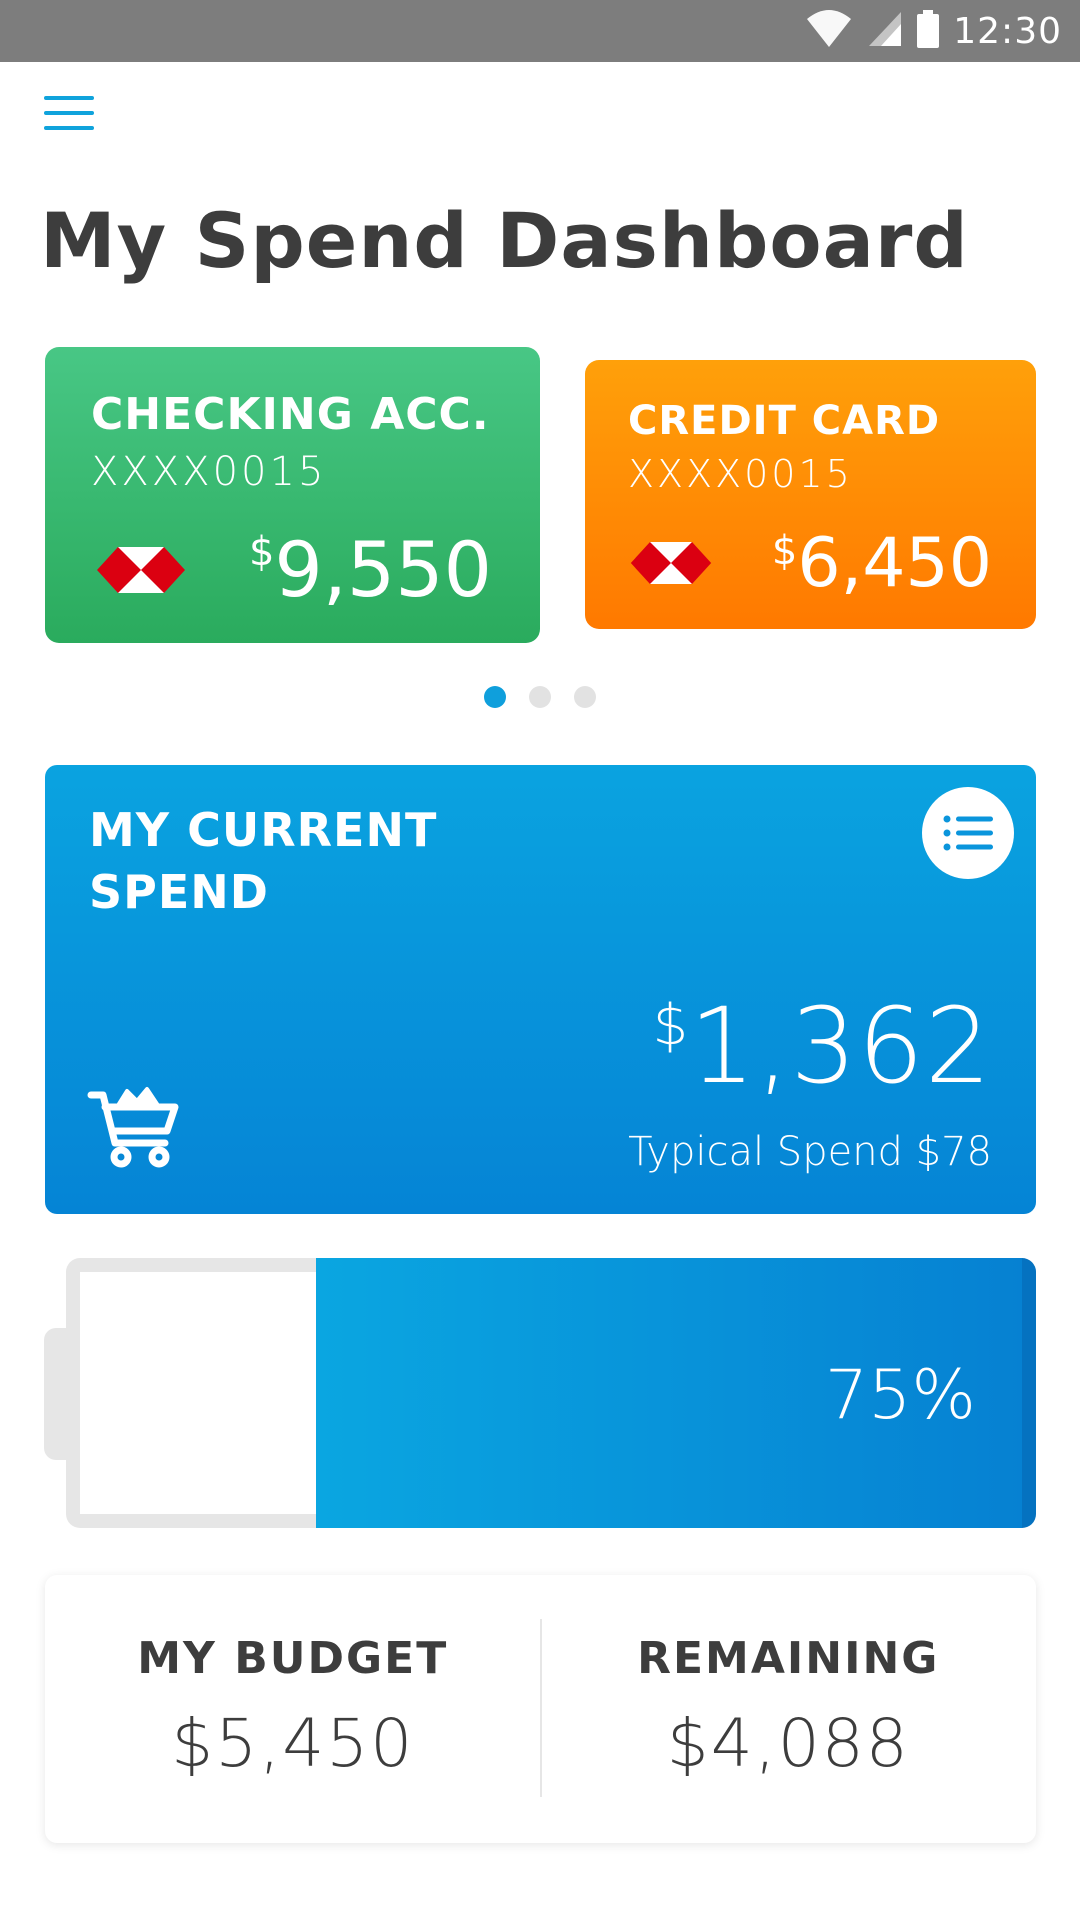  What do you see at coordinates (968, 833) in the screenshot?
I see `list-icon` at bounding box center [968, 833].